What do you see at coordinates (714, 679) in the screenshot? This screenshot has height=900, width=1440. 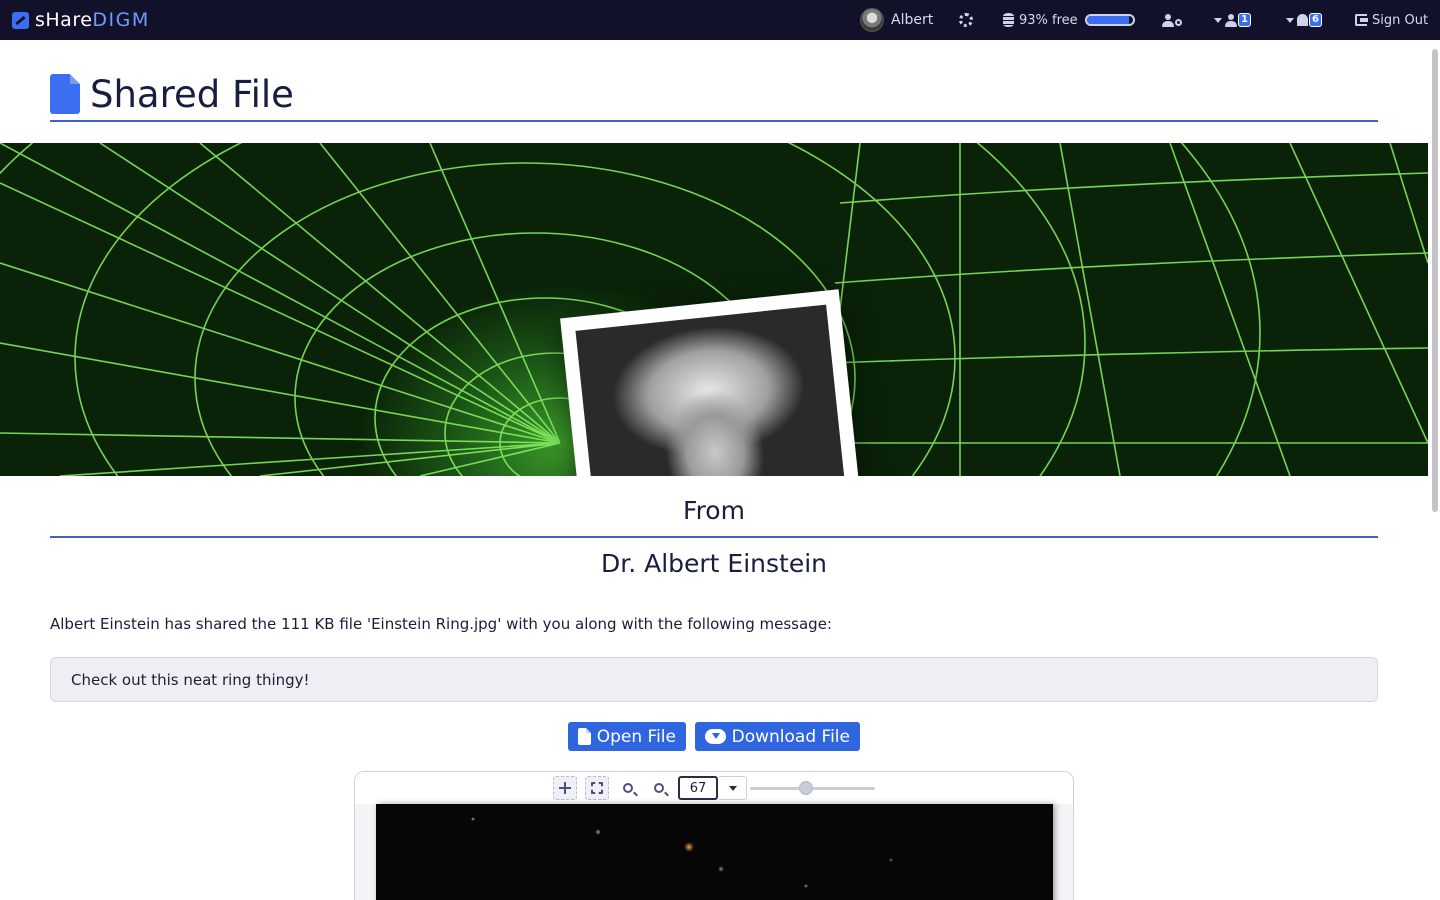 I see `share-message-box: Check out this neat ring thingy!` at bounding box center [714, 679].